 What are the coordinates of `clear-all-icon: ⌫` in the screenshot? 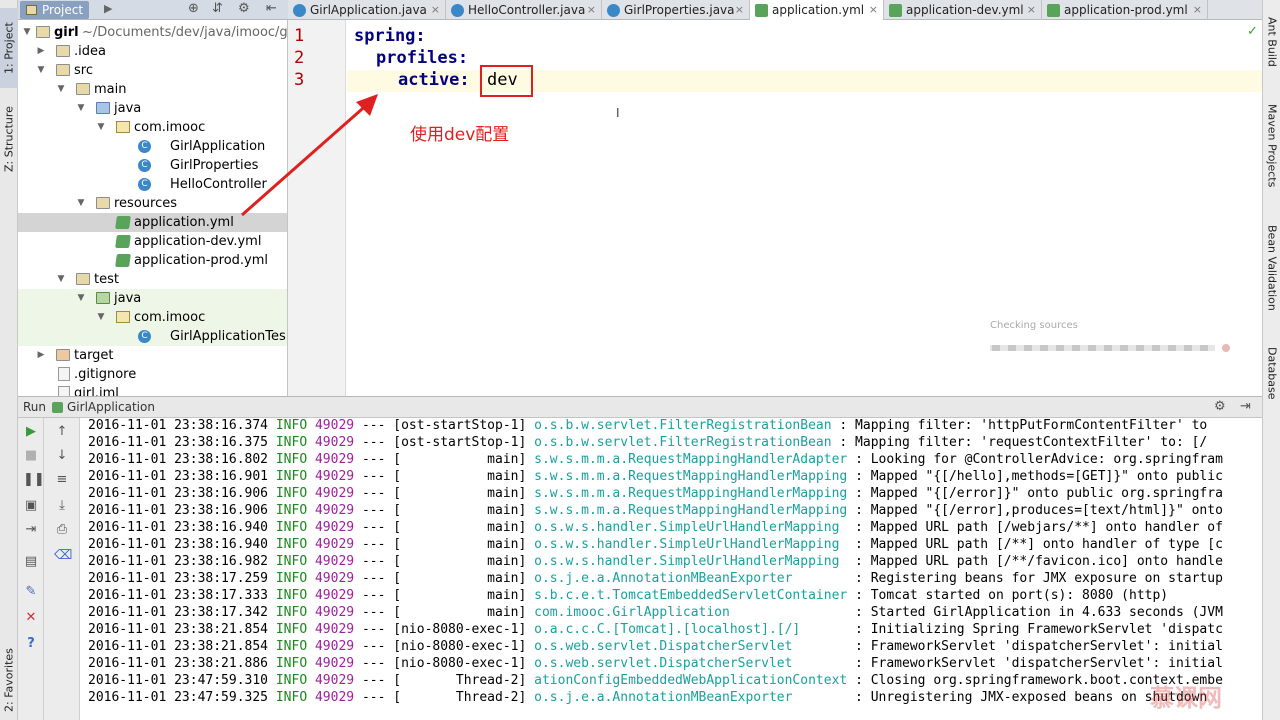 It's located at (63, 556).